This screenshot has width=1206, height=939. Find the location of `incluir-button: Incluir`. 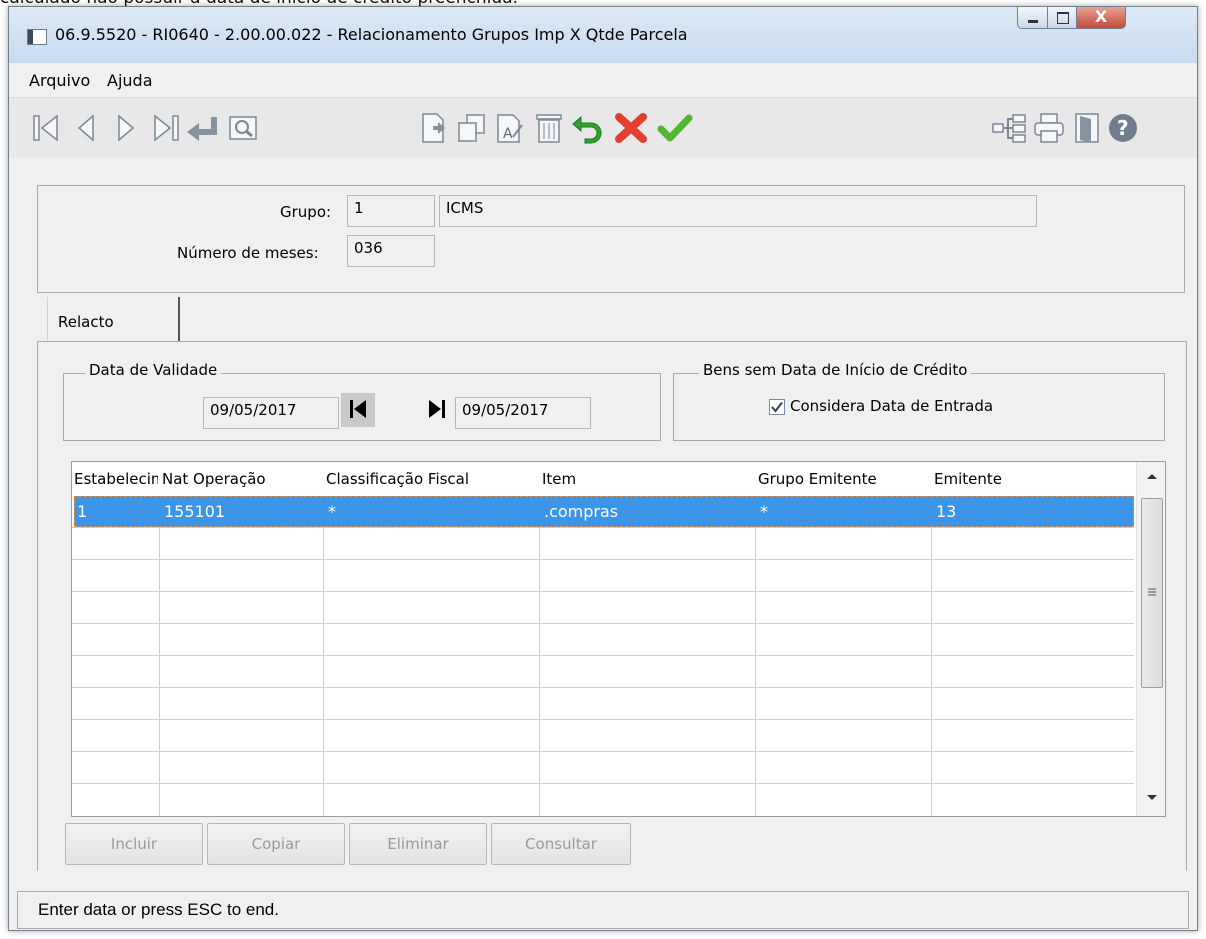

incluir-button: Incluir is located at coordinates (134, 844).